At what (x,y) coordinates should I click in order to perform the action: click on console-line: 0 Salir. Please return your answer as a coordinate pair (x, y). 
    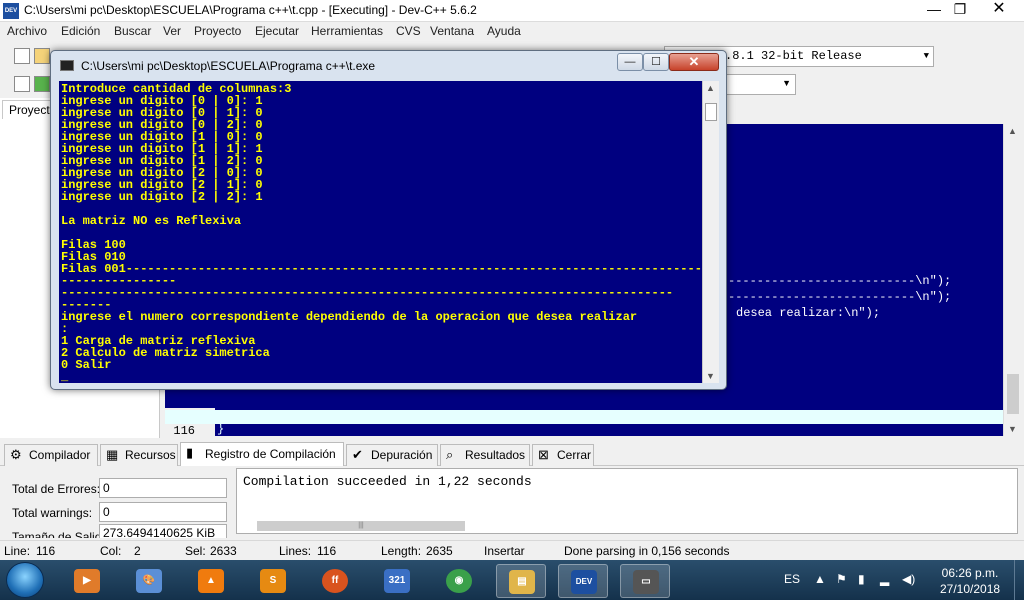
    Looking at the image, I should click on (86, 365).